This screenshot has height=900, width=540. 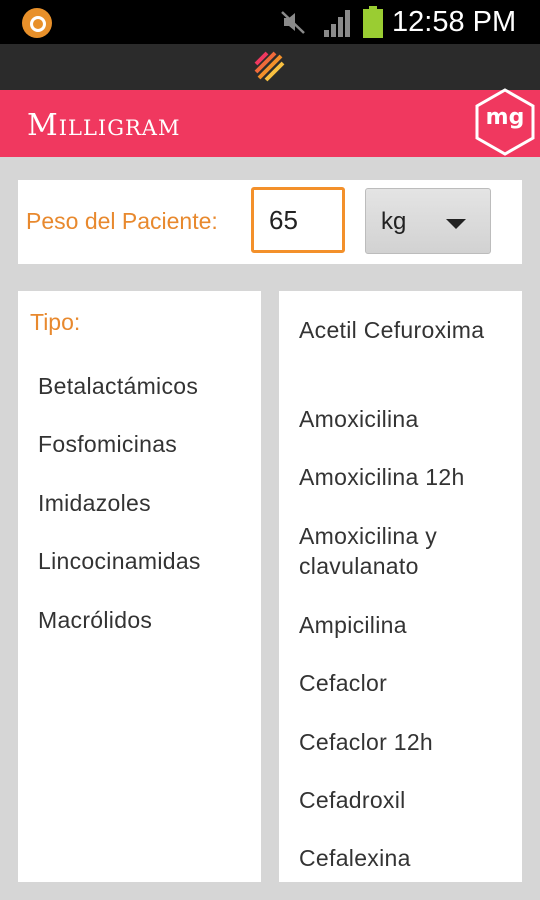 I want to click on type-item: Imidazoles, so click(x=94, y=503).